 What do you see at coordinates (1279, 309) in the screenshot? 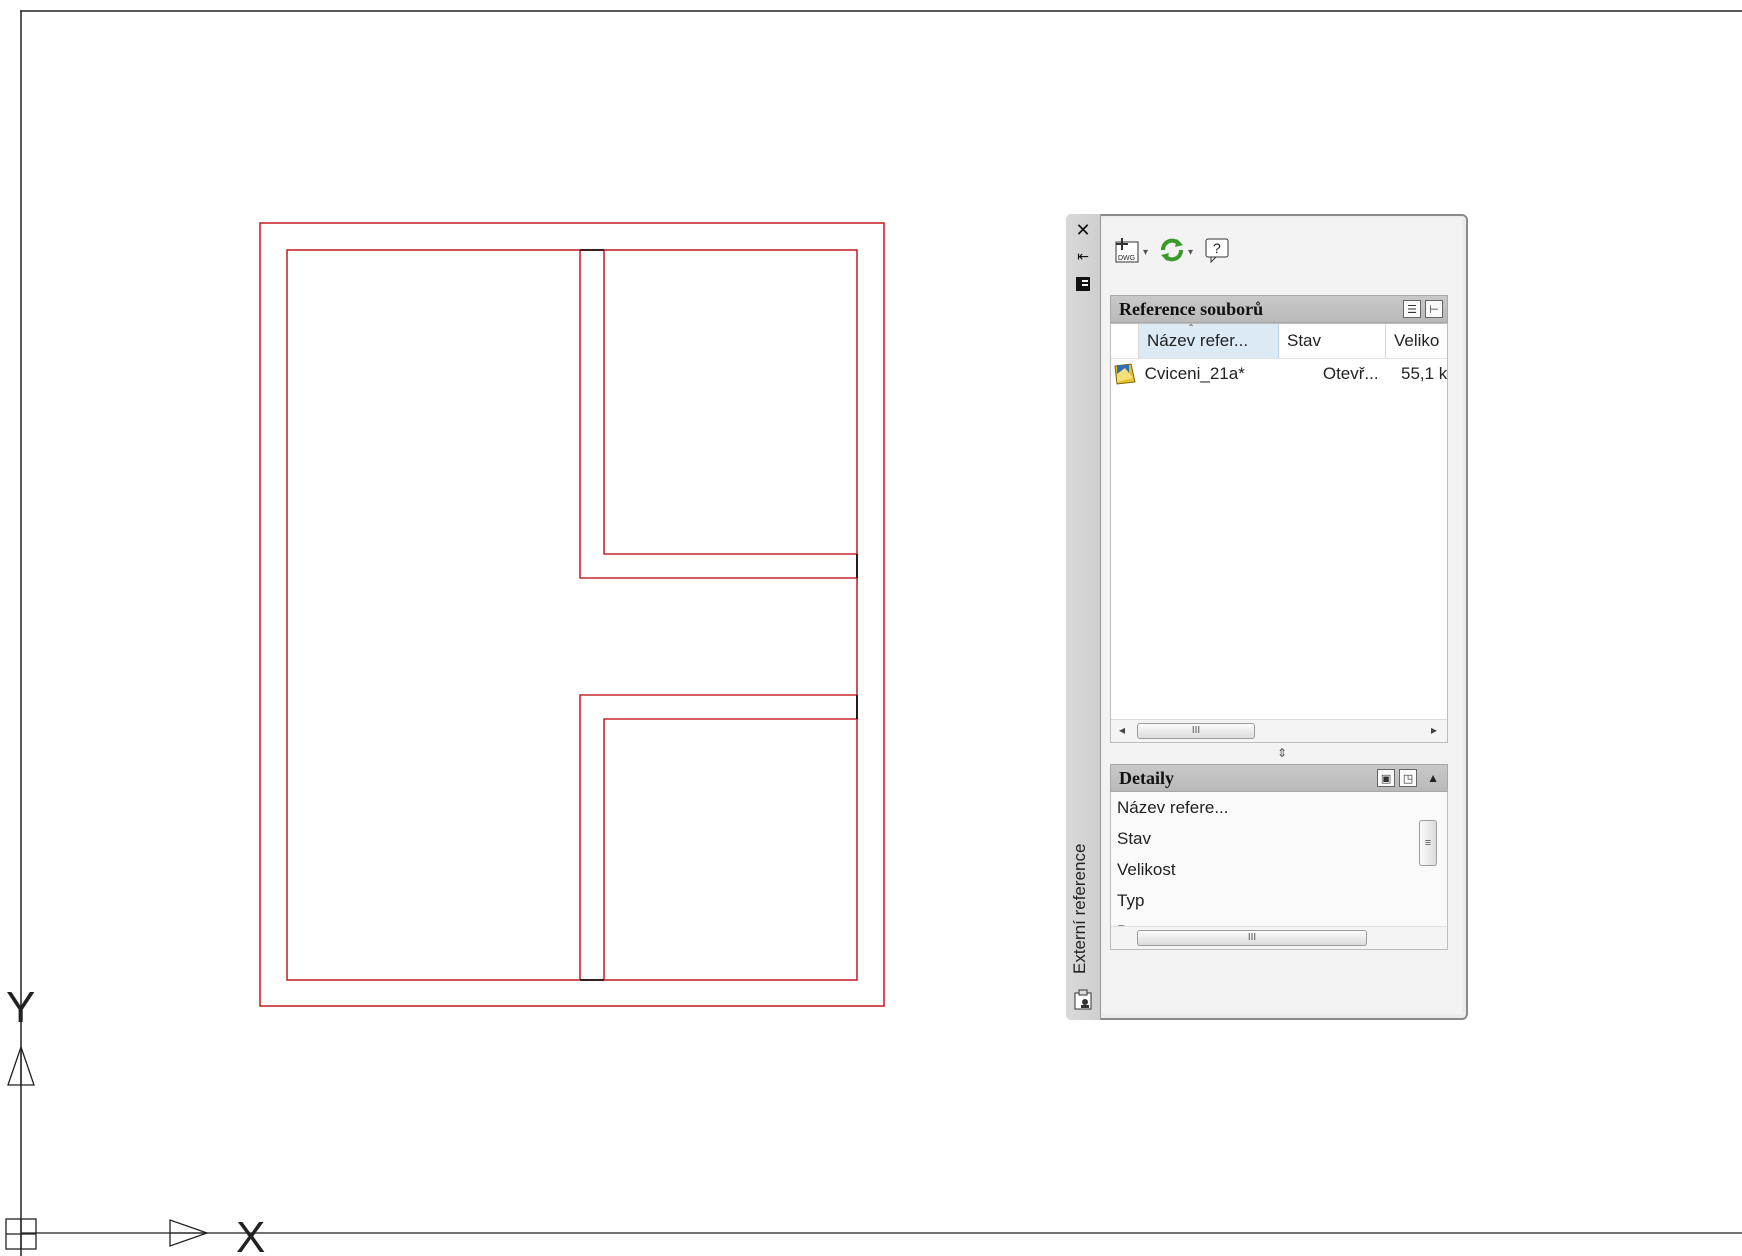
I see `file-references-header: Reference souborů ☰ ⊢` at bounding box center [1279, 309].